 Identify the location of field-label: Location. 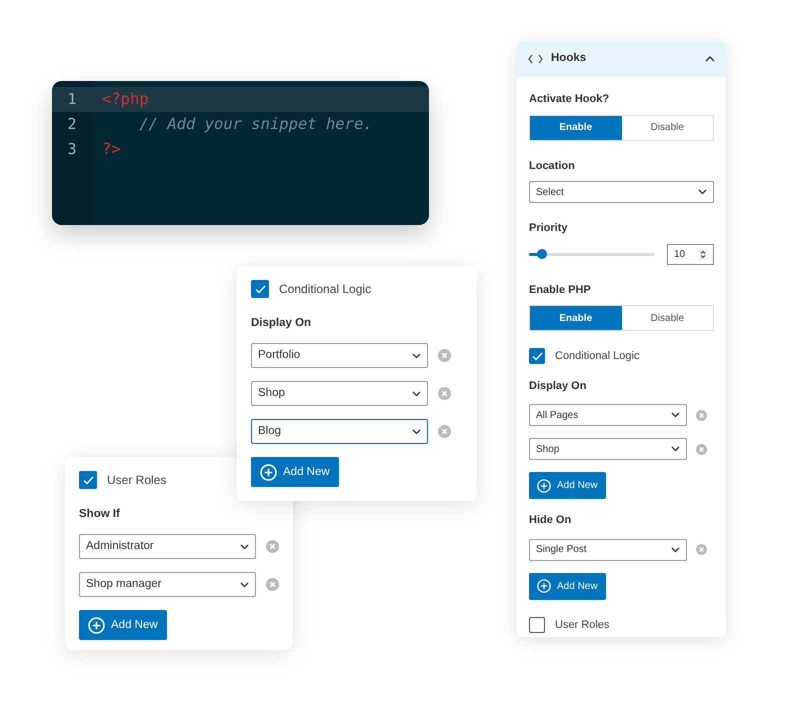
(552, 166).